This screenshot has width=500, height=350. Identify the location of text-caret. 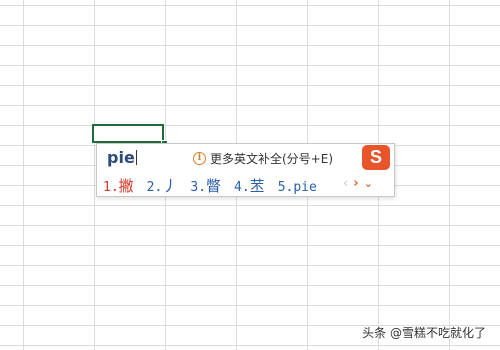
(136, 157).